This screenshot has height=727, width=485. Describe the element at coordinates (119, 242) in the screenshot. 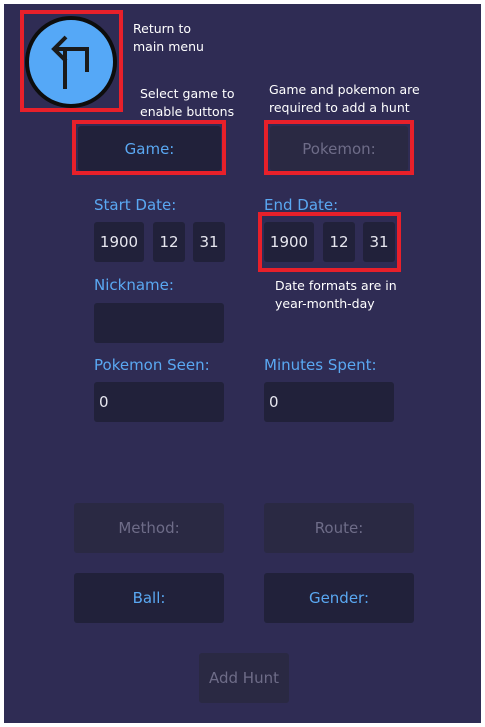

I see `start-year-field: 1900` at that location.